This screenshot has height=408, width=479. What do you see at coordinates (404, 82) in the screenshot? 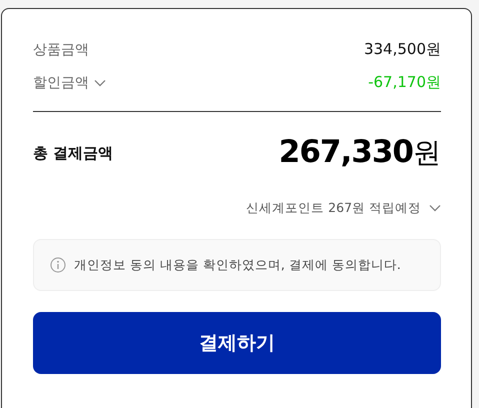
I see `row-amount: -67,170원` at bounding box center [404, 82].